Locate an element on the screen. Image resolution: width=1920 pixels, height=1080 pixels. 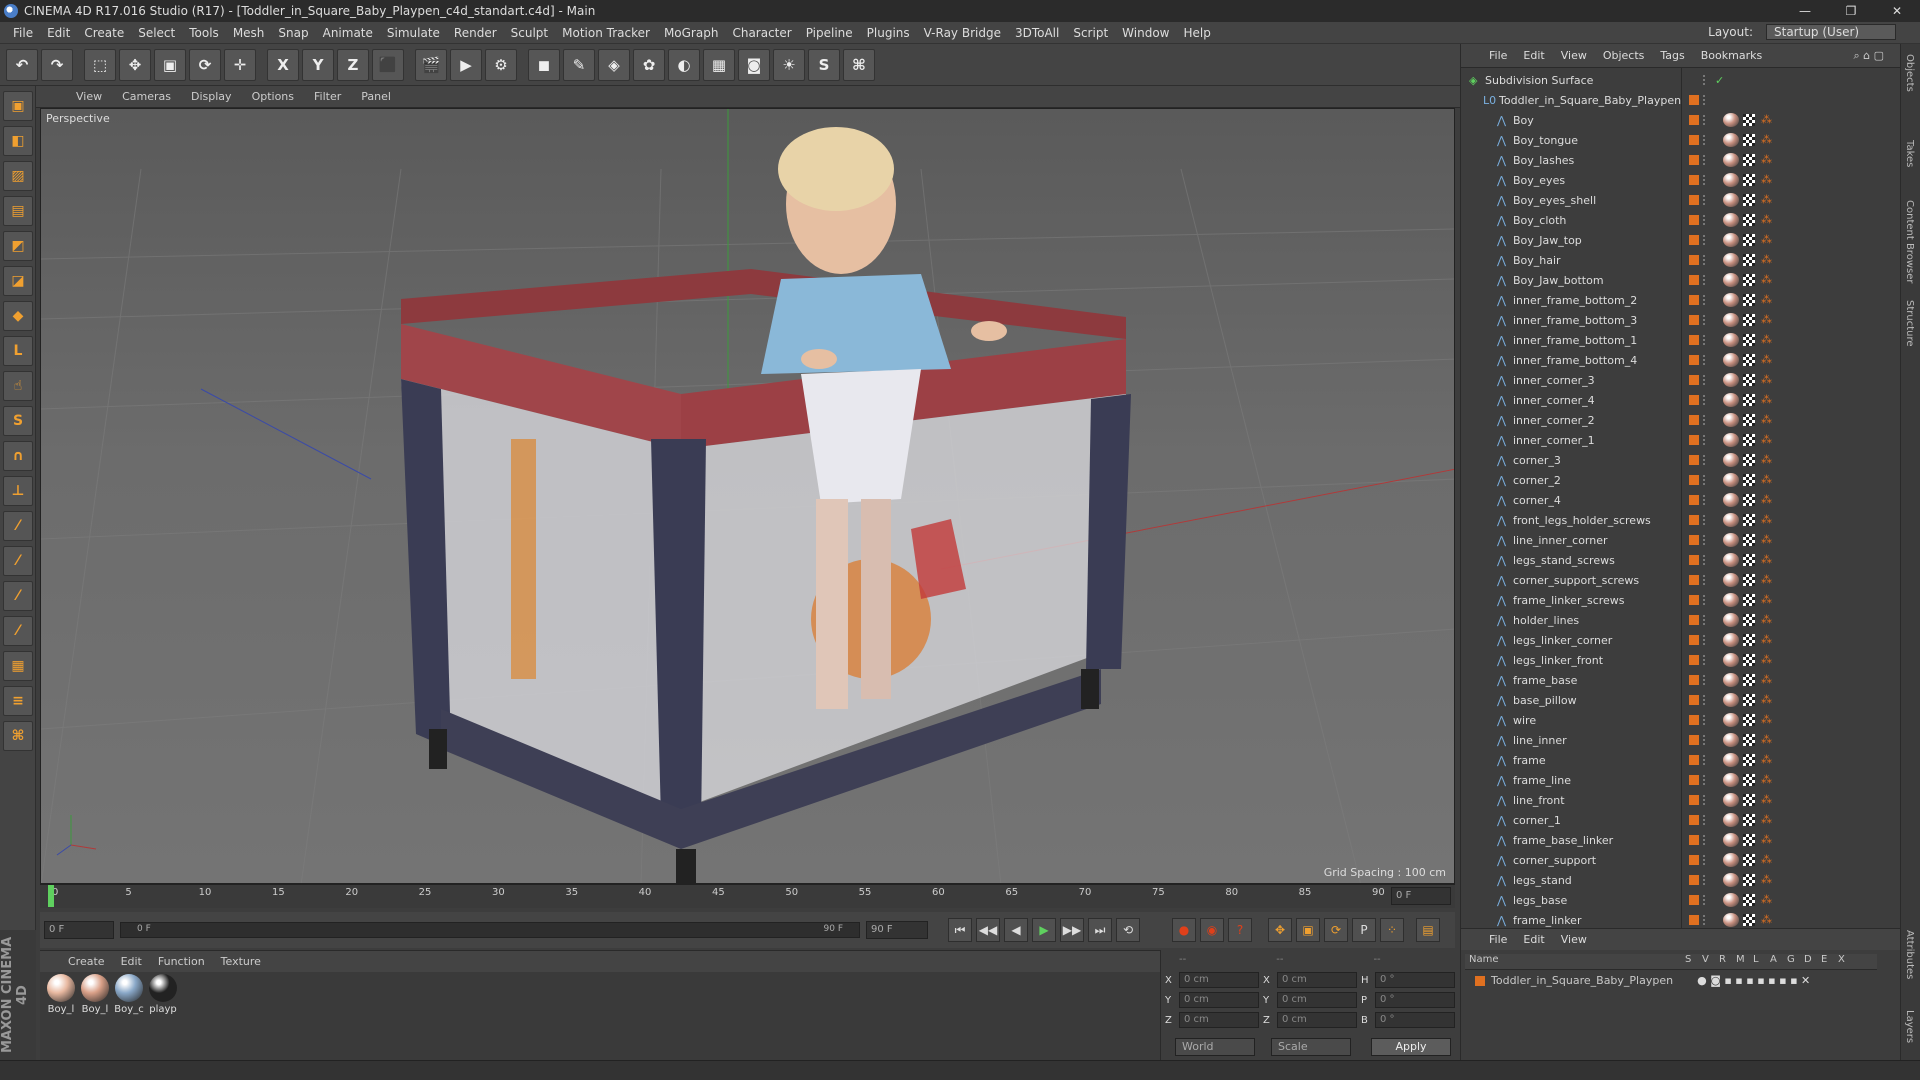
object-row: ⋀ corner_support_screws ⁂ is located at coordinates (1680, 580).